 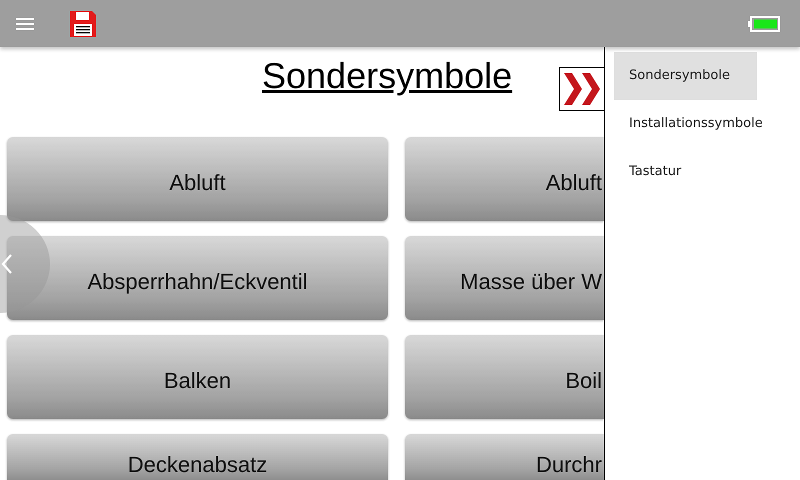 I want to click on page-title: Sondersymbole, so click(x=387, y=76).